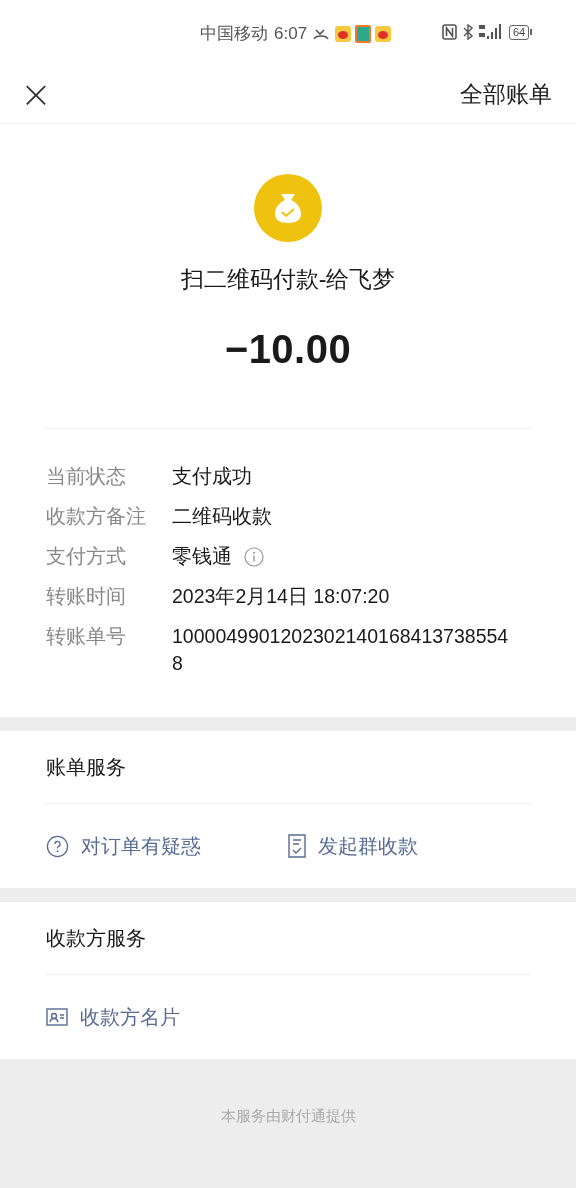 Image resolution: width=576 pixels, height=1188 pixels. Describe the element at coordinates (468, 32) in the screenshot. I see `bluetooth-icon` at that location.